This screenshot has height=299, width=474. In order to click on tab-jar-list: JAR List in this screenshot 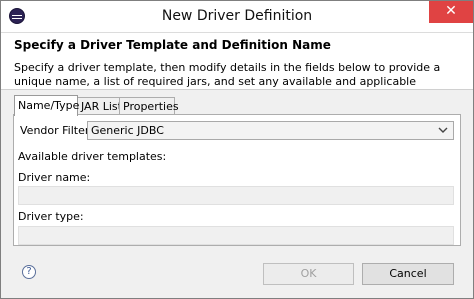, I will do `click(99, 105)`.